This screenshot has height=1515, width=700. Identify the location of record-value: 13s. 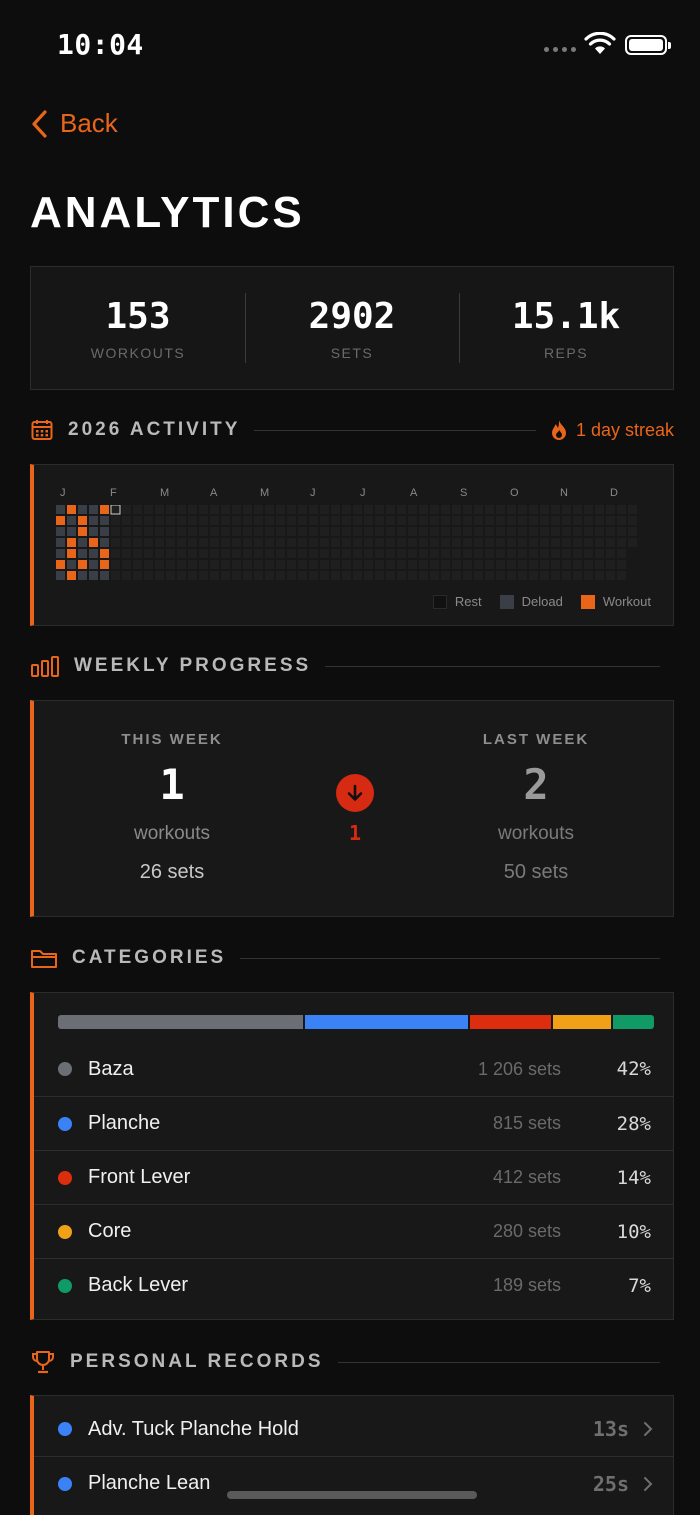
(610, 1429).